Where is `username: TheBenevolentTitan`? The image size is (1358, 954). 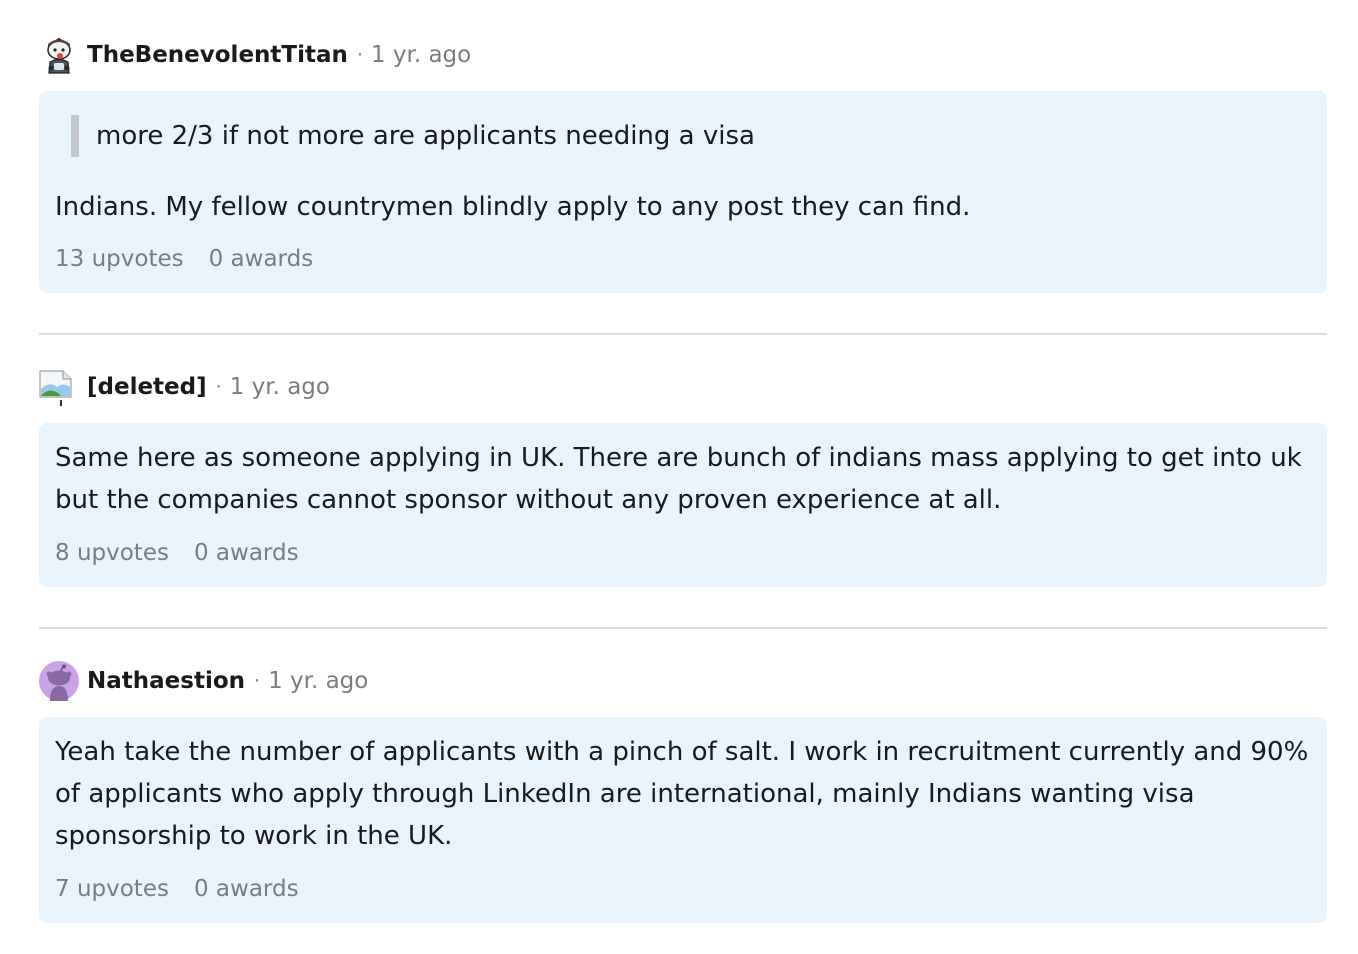
username: TheBenevolentTitan is located at coordinates (217, 55).